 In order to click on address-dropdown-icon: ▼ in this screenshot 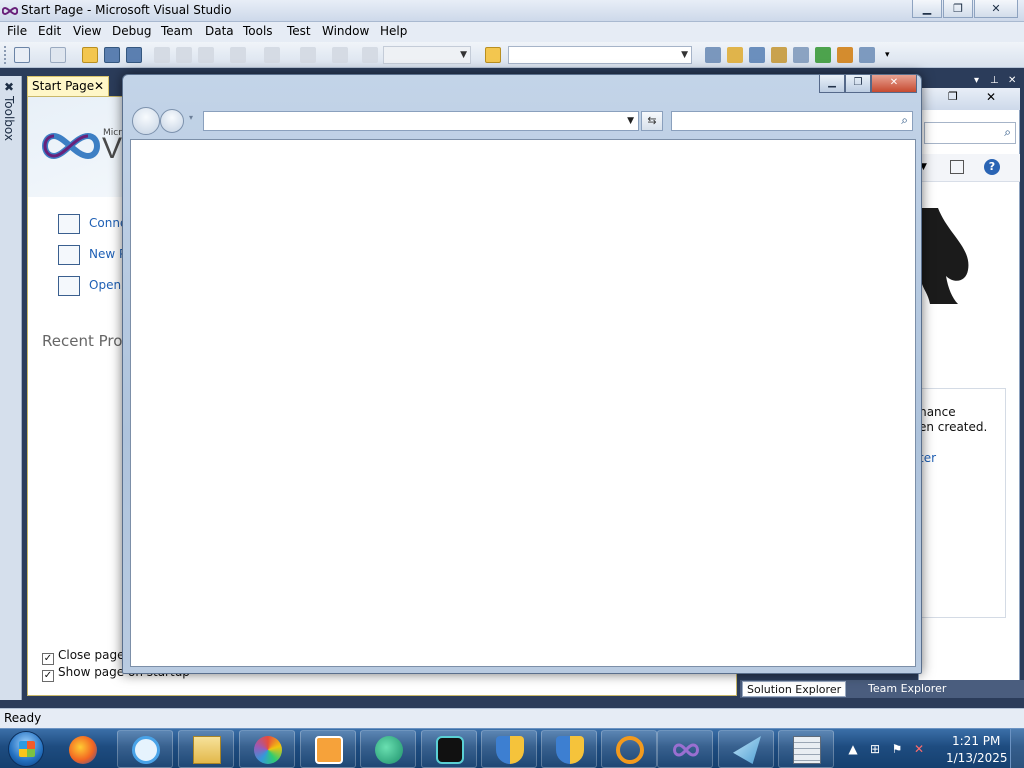, I will do `click(630, 121)`.